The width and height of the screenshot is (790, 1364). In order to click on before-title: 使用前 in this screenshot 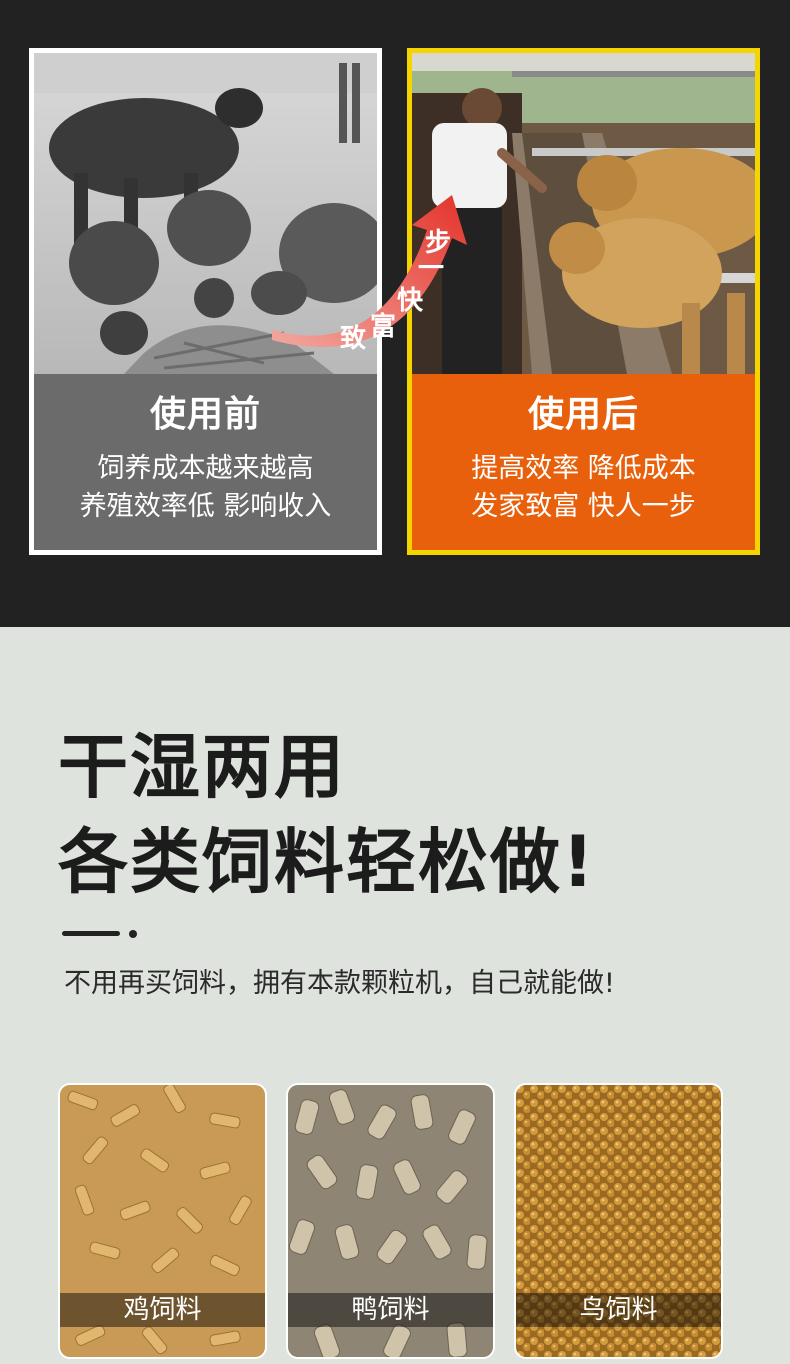, I will do `click(205, 414)`.